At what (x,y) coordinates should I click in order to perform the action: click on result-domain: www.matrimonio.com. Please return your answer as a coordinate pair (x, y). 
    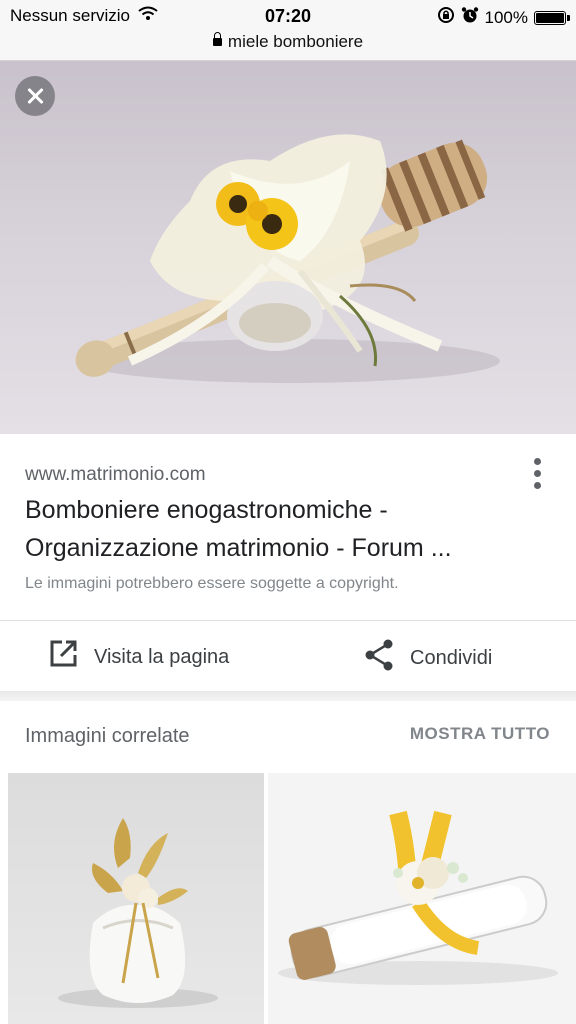
    Looking at the image, I should click on (115, 475).